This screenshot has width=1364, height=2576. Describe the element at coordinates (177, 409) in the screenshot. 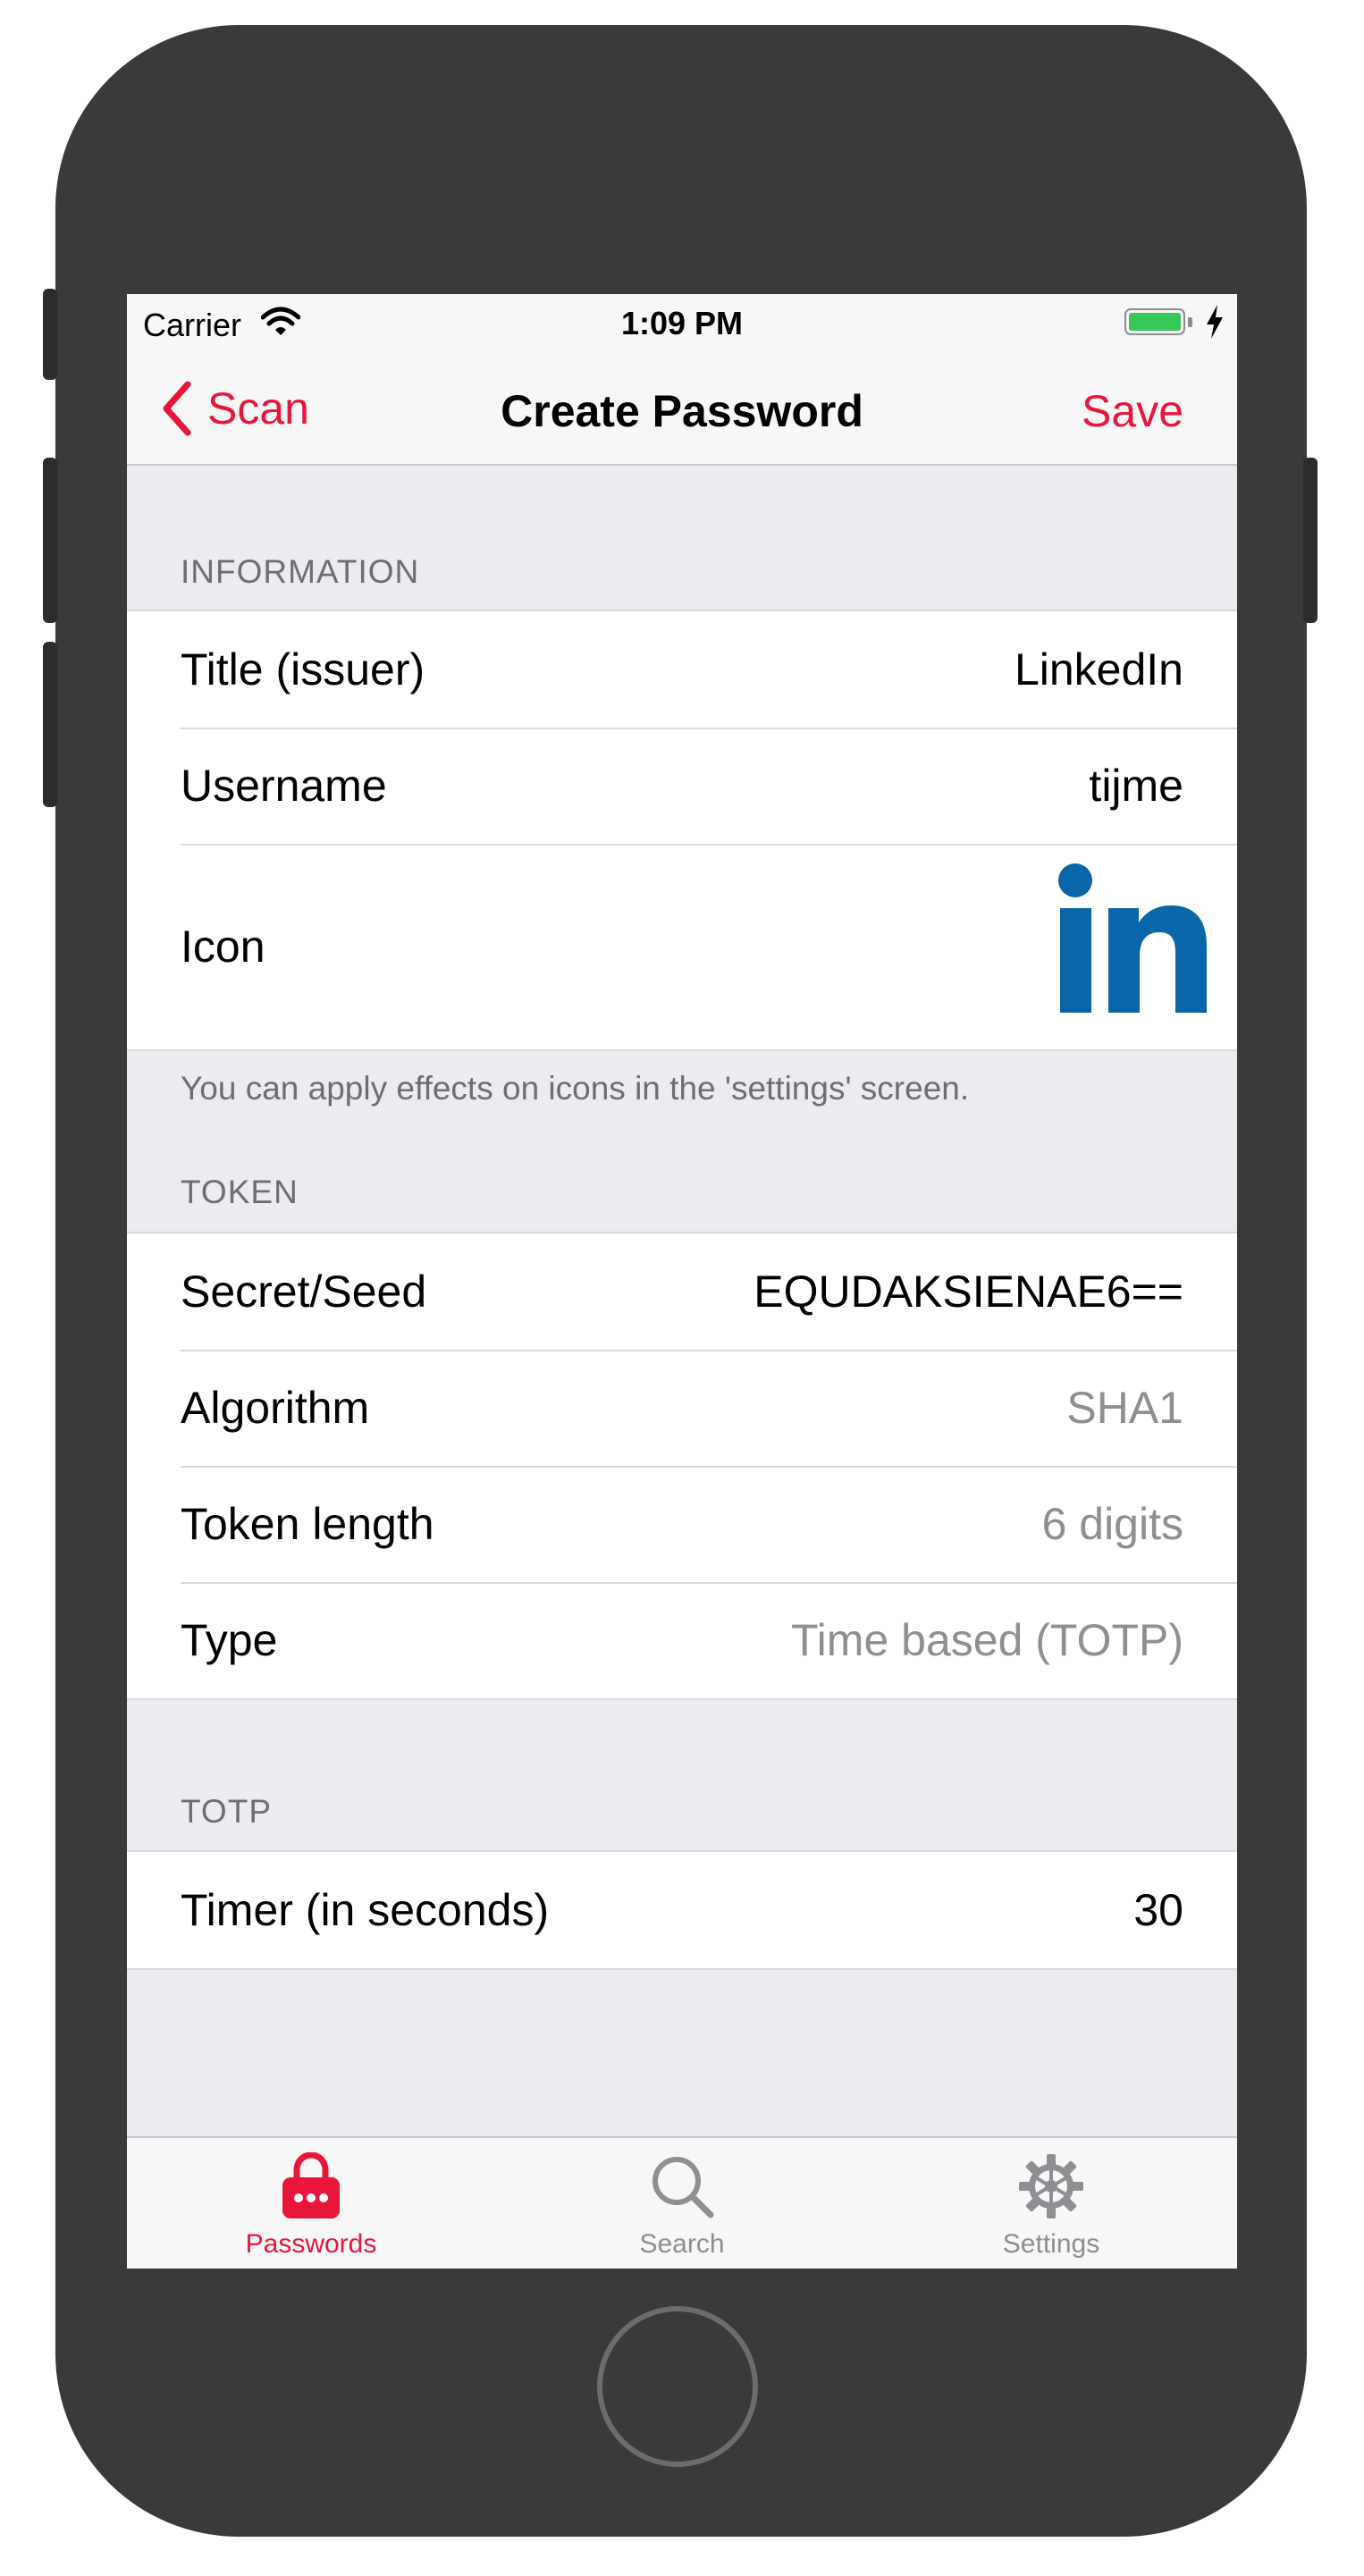

I see `chevron-left-icon` at that location.